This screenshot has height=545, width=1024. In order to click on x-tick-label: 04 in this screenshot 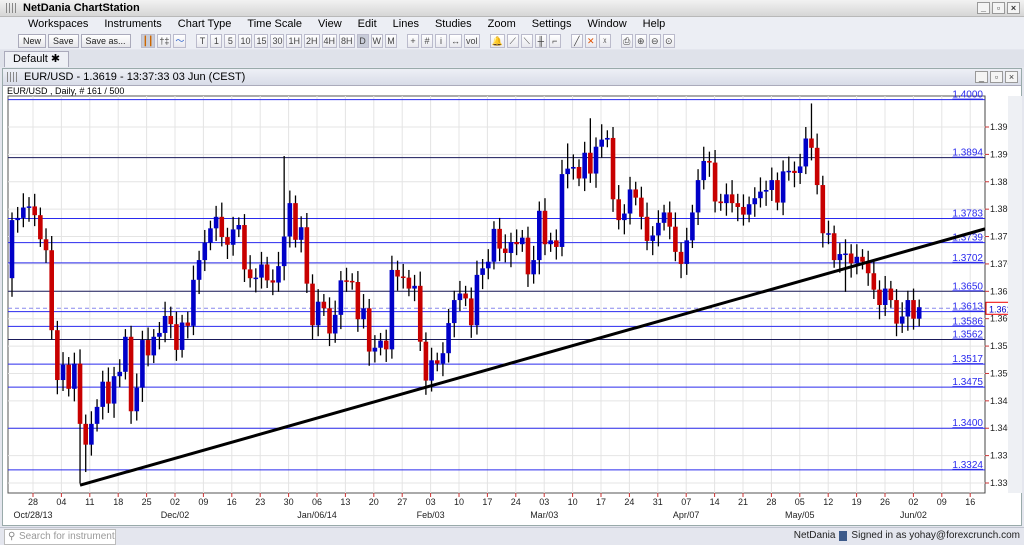, I will do `click(61, 502)`.